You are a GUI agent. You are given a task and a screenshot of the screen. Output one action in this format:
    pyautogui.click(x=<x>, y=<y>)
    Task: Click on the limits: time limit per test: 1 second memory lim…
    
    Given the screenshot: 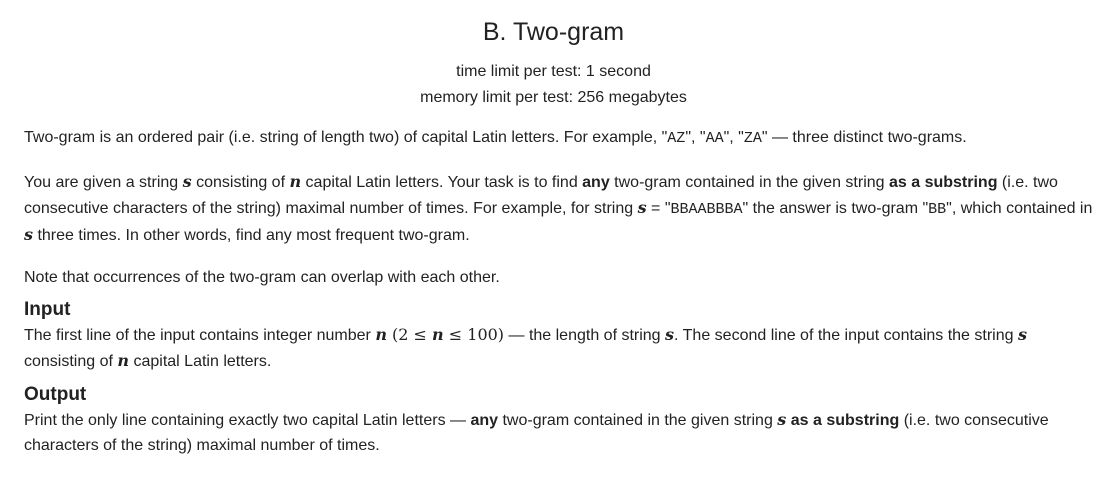 What is the action you would take?
    pyautogui.click(x=553, y=85)
    